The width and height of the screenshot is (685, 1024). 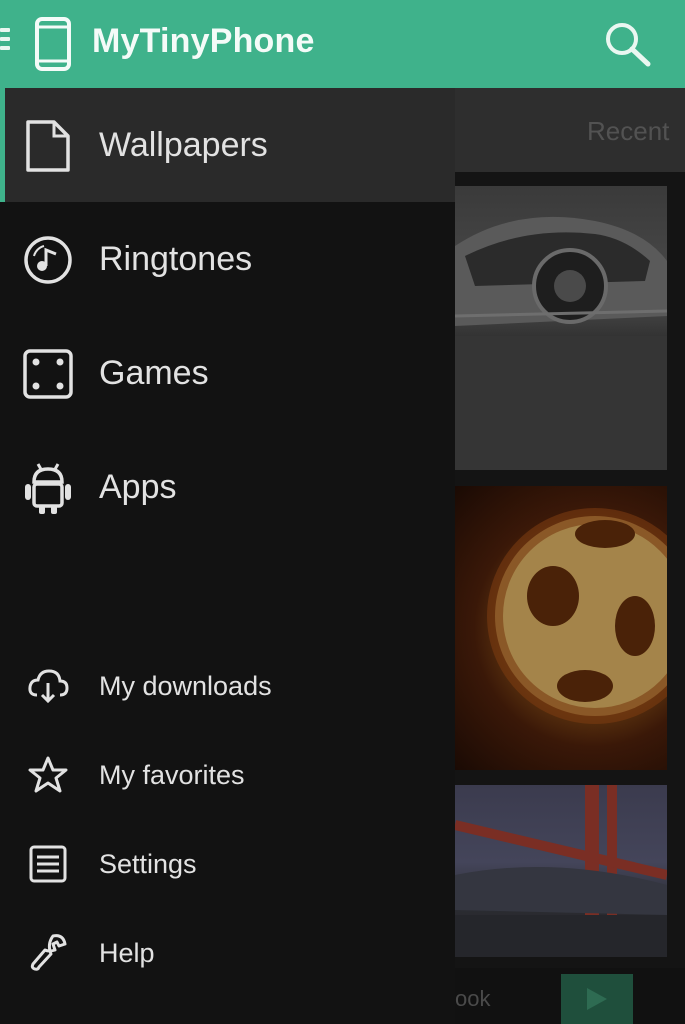 What do you see at coordinates (172, 775) in the screenshot?
I see `nav-item-label: My favorites` at bounding box center [172, 775].